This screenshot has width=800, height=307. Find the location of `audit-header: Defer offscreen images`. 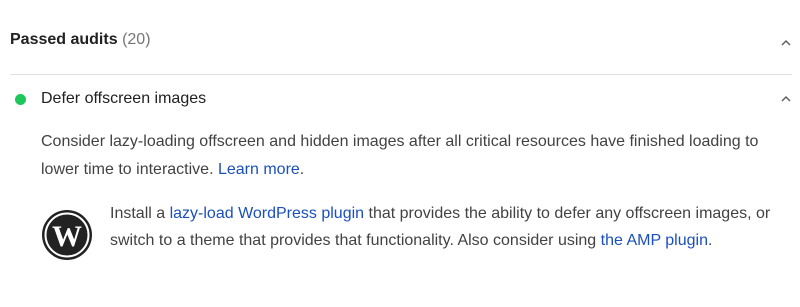

audit-header: Defer offscreen images is located at coordinates (401, 99).